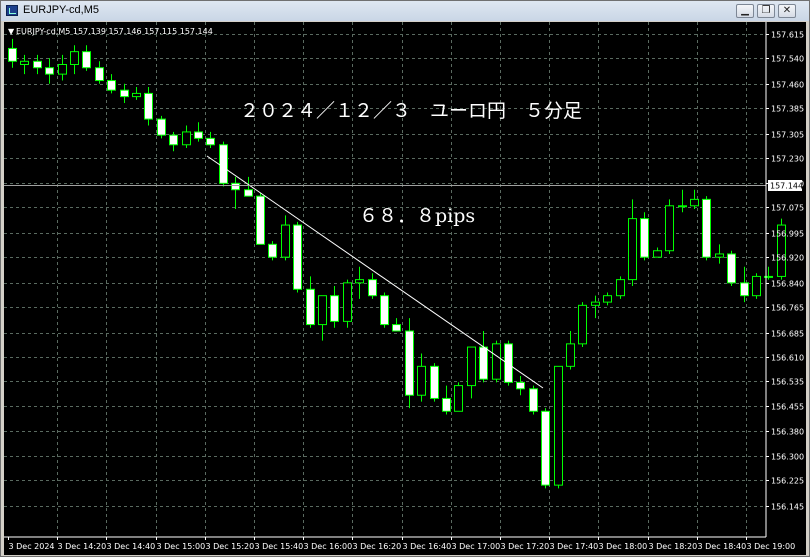 This screenshot has width=810, height=557. Describe the element at coordinates (771, 546) in the screenshot. I see `time-tick-label: 3 Dec 19:00` at that location.